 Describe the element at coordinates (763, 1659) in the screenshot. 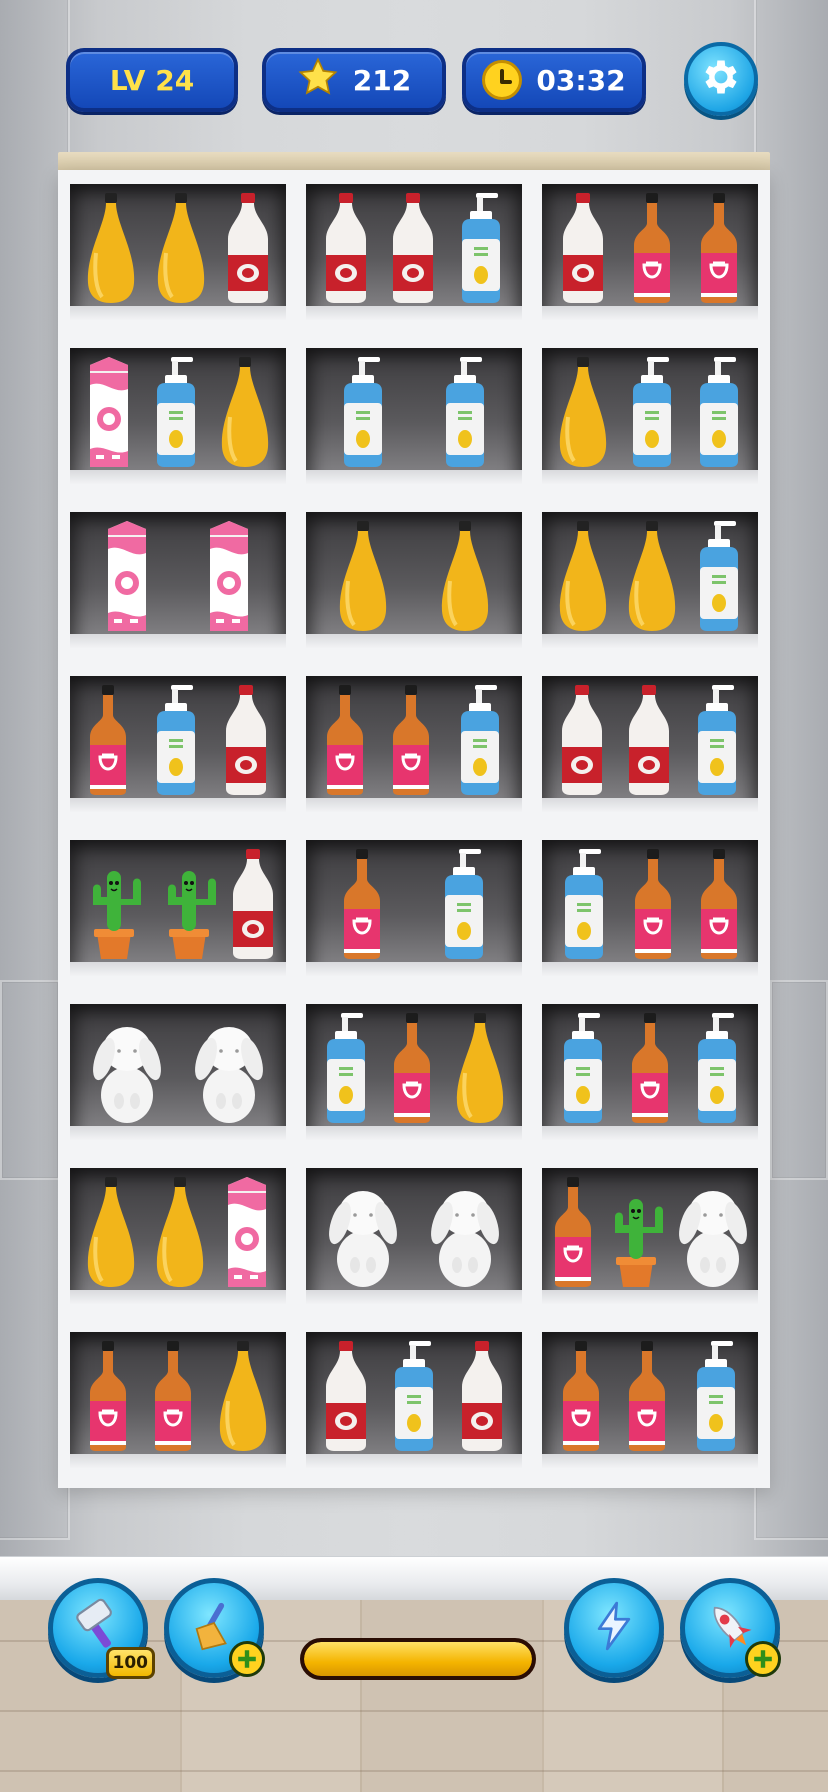

I see `add-rocket-button` at that location.